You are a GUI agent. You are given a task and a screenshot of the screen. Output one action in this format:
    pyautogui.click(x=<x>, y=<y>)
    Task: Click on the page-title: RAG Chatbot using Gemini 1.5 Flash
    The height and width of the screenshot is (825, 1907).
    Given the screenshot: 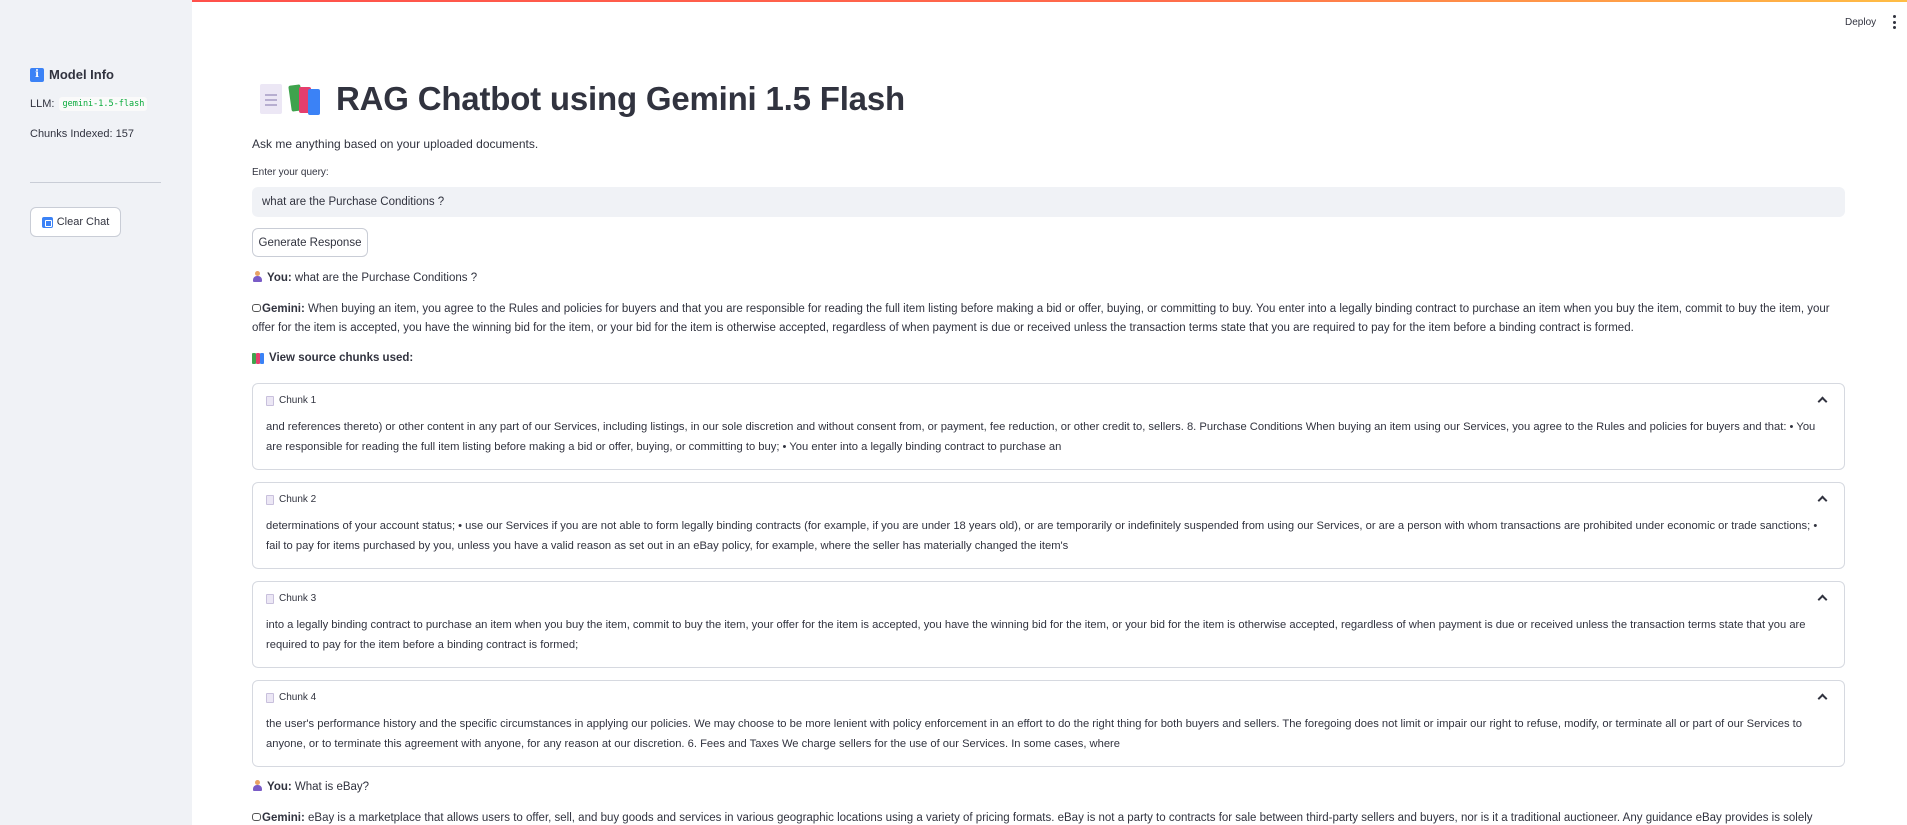 What is the action you would take?
    pyautogui.click(x=620, y=98)
    